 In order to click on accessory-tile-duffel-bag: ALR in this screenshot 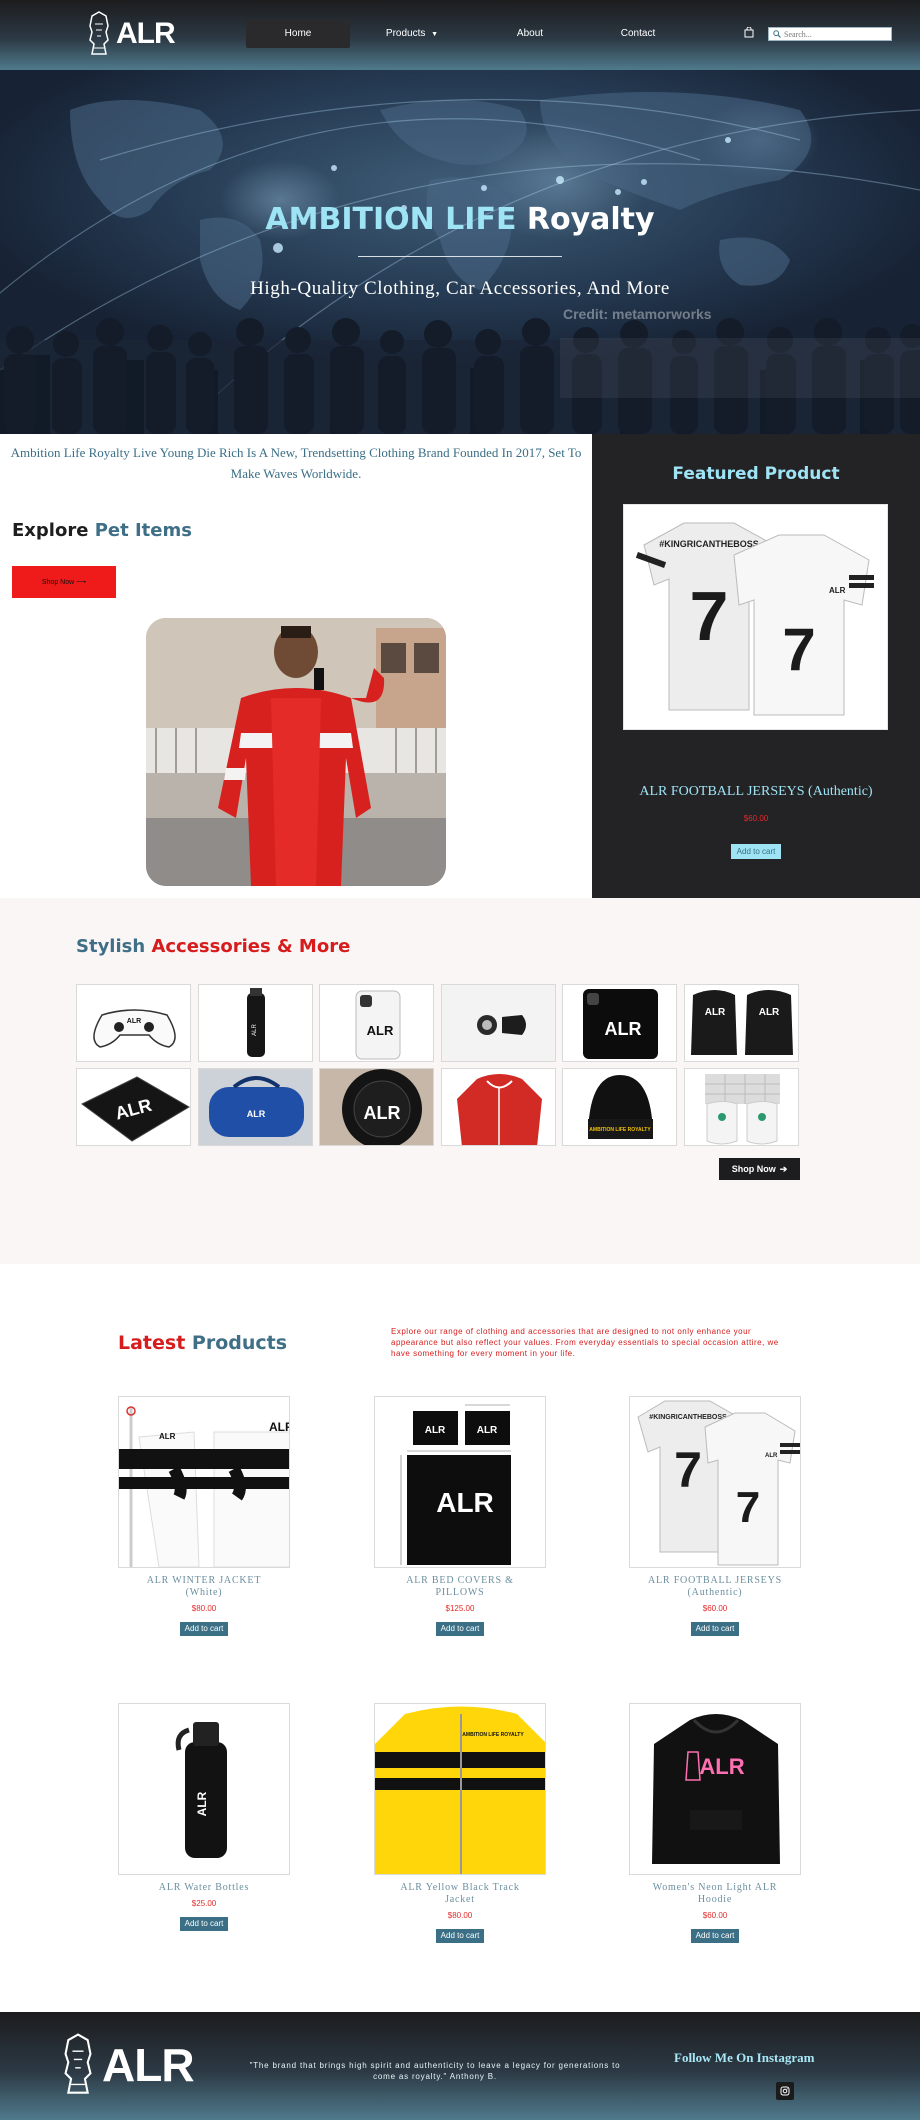, I will do `click(255, 1107)`.